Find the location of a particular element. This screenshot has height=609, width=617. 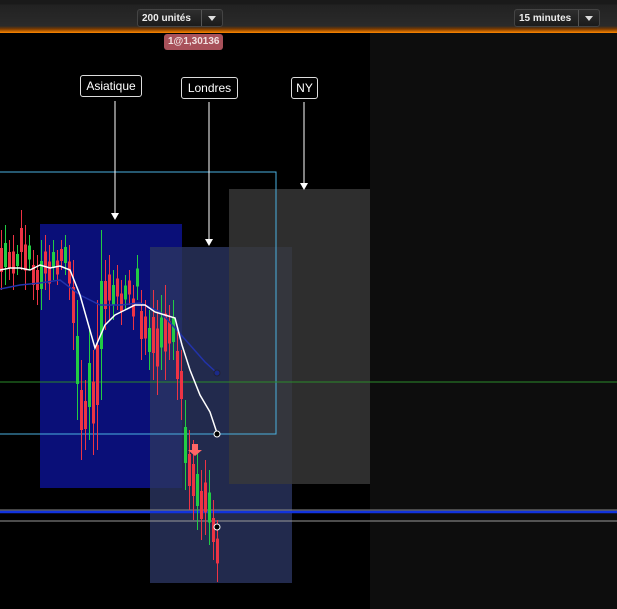

timeframe-select-value: 15 minutes is located at coordinates (545, 18).